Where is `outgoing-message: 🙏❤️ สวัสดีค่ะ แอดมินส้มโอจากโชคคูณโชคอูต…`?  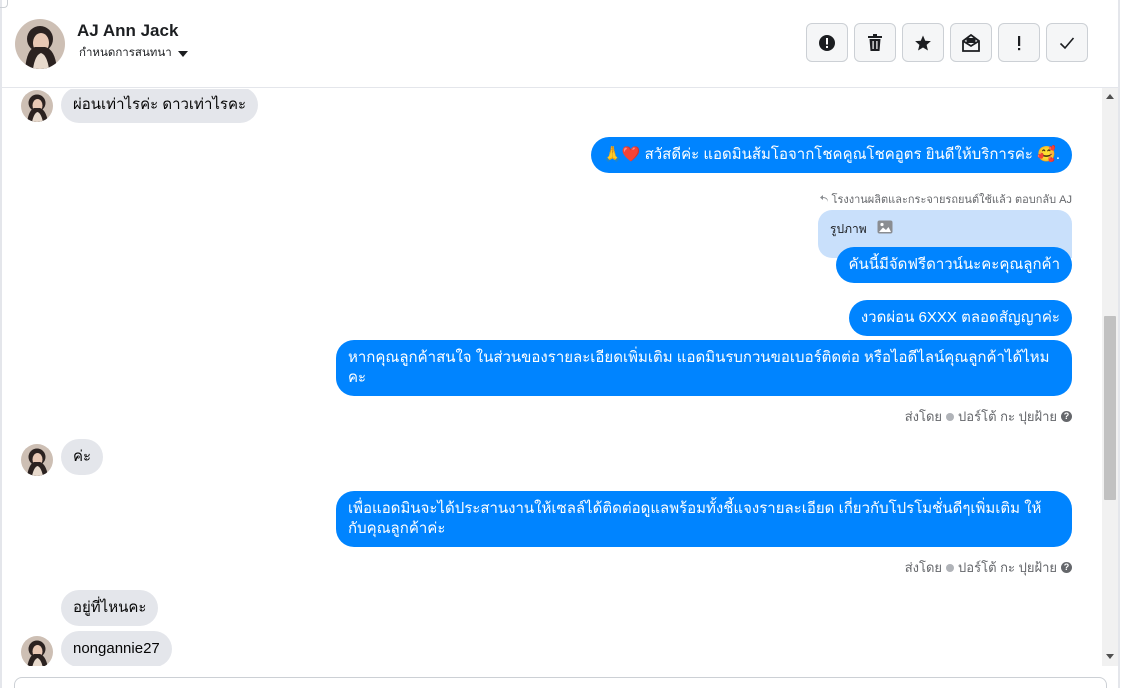
outgoing-message: 🙏❤️ สวัสดีค่ะ แอดมินส้มโอจากโชคคูณโชคอูต… is located at coordinates (831, 155).